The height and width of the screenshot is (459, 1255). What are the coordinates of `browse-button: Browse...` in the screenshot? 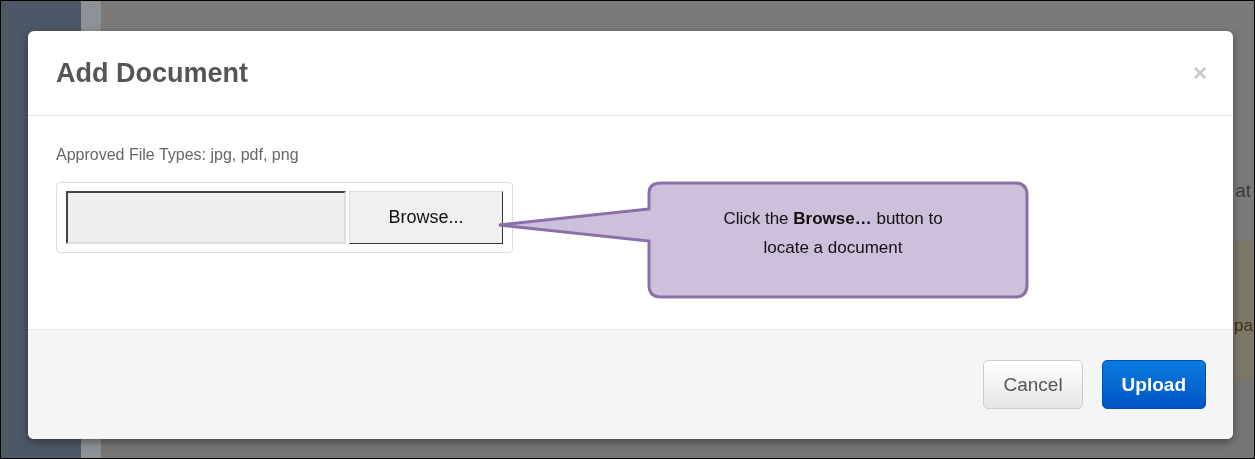 It's located at (426, 217).